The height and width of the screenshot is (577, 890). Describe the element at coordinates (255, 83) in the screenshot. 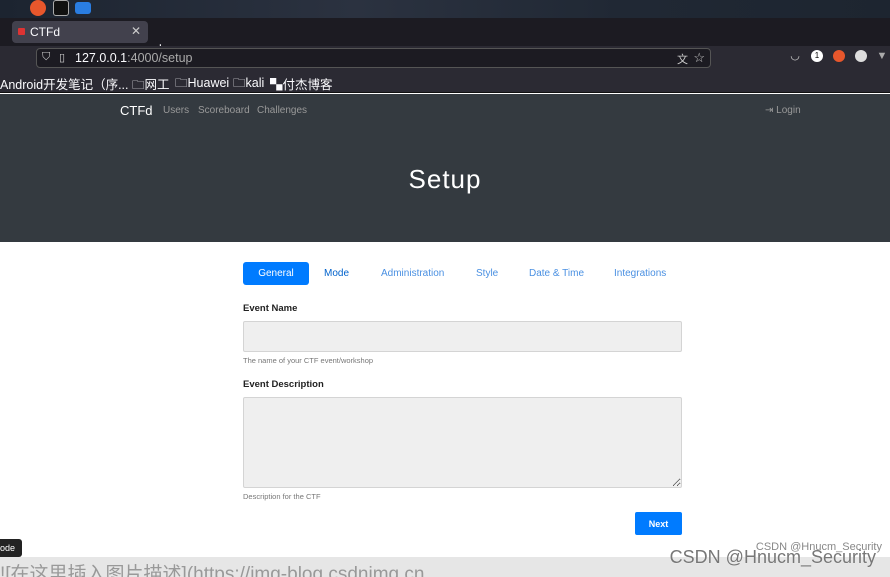

I see `bookmark-label: kali` at that location.